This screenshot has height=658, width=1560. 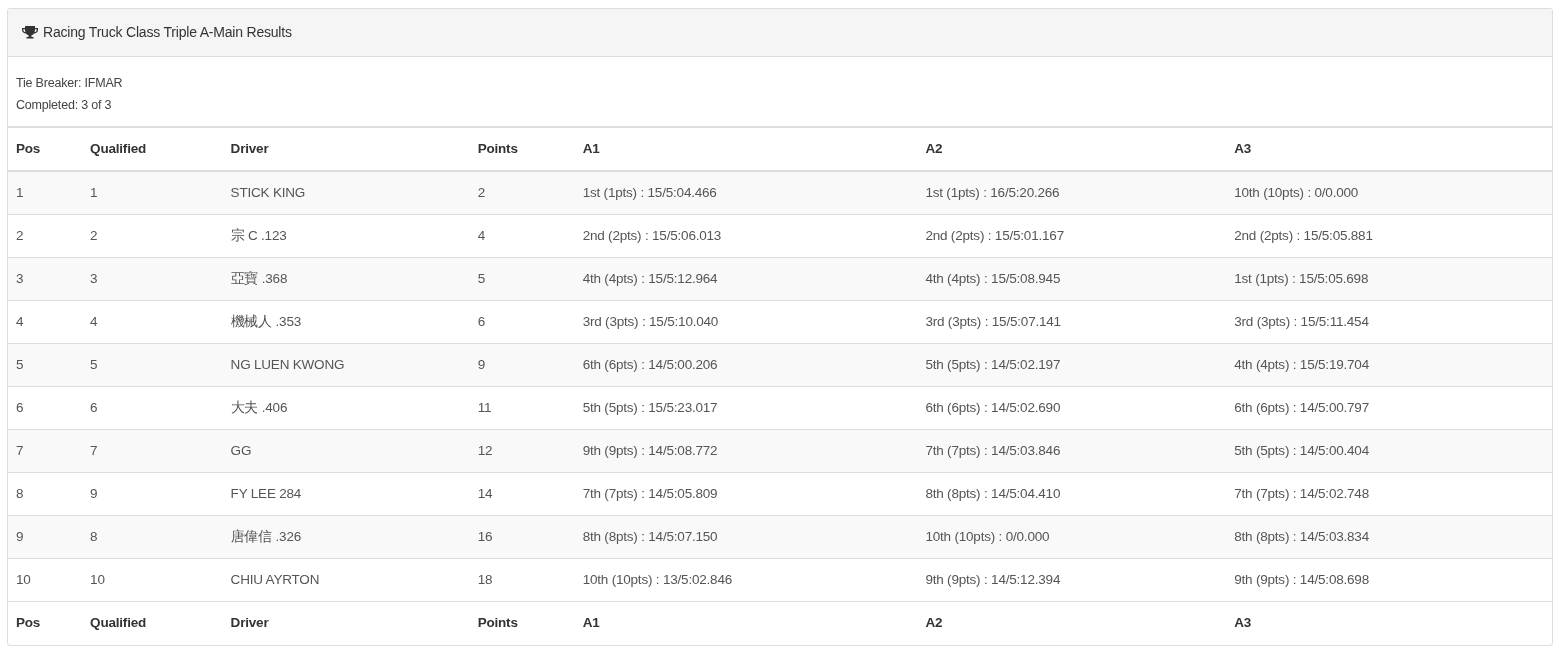 I want to click on table-cell: 18, so click(x=522, y=580).